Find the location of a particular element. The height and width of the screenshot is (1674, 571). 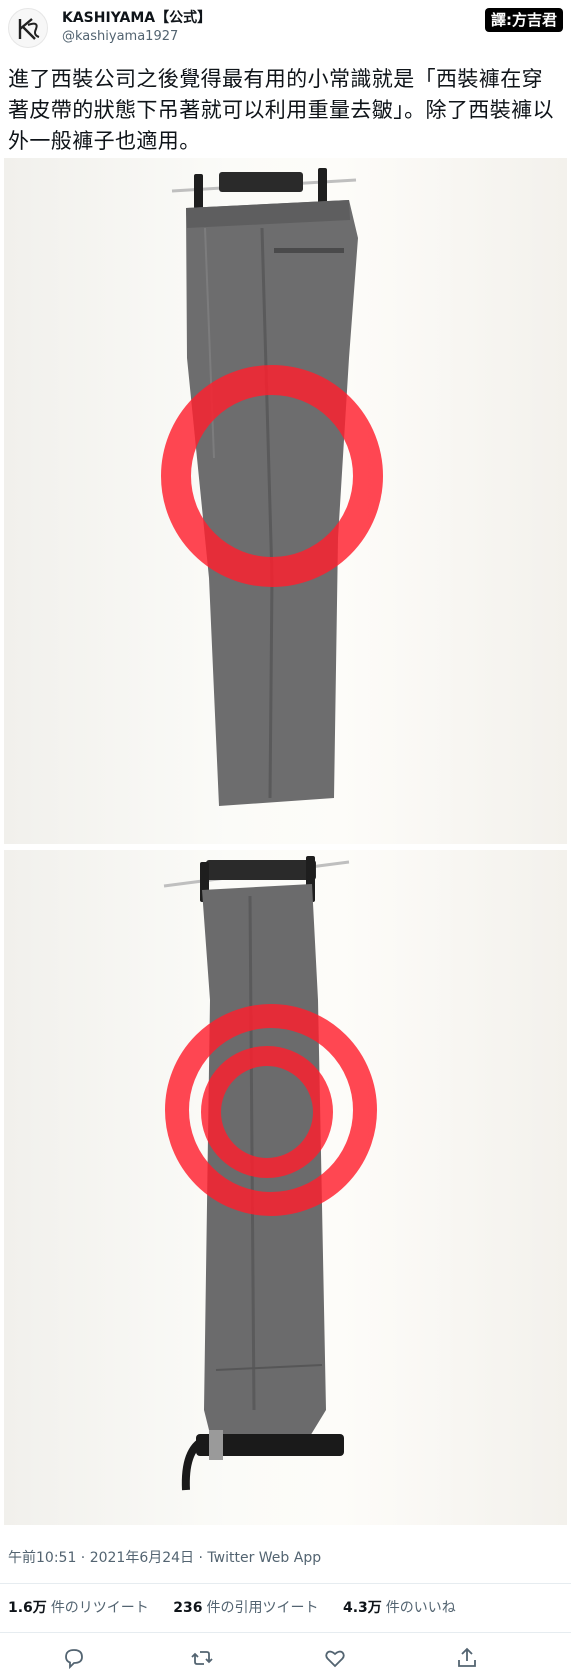

tweet-actions is located at coordinates (285, 1657).